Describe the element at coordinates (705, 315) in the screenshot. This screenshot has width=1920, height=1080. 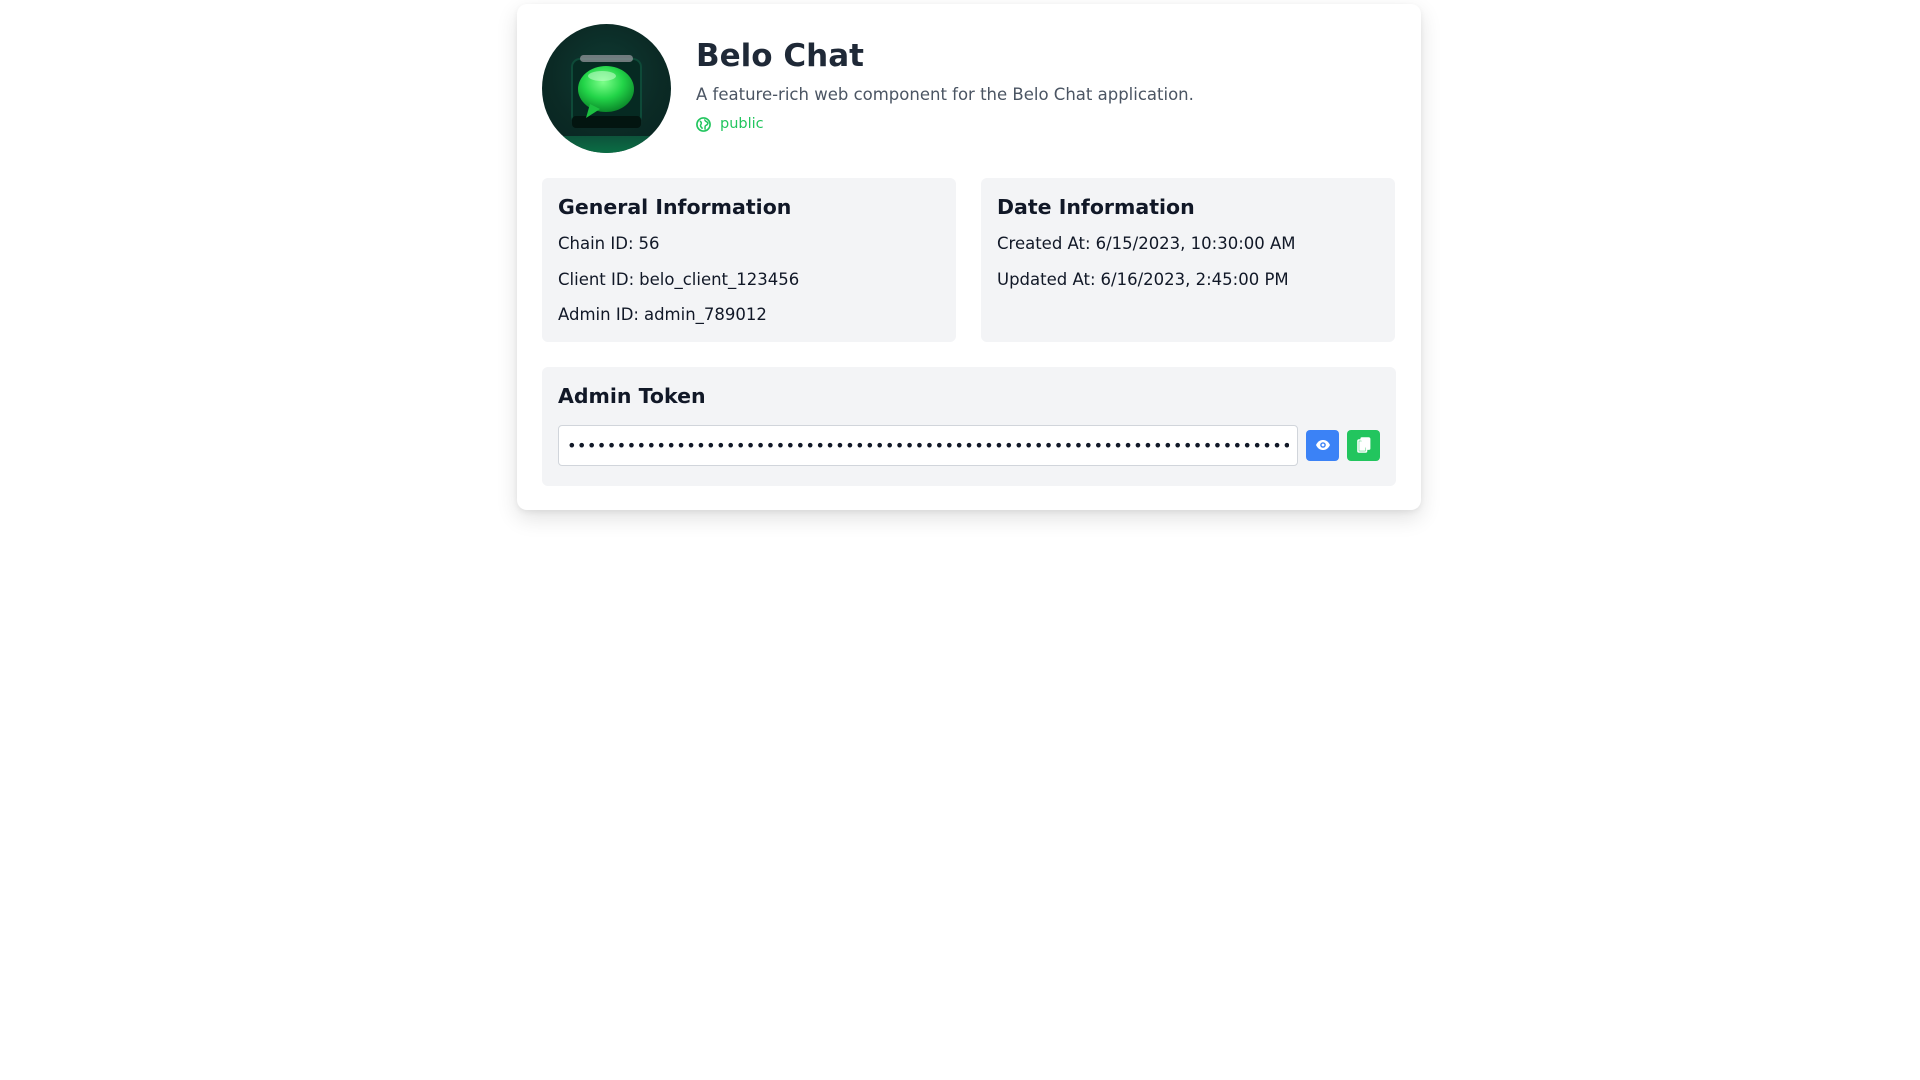
I see `admin-id-value: admin_789012` at that location.